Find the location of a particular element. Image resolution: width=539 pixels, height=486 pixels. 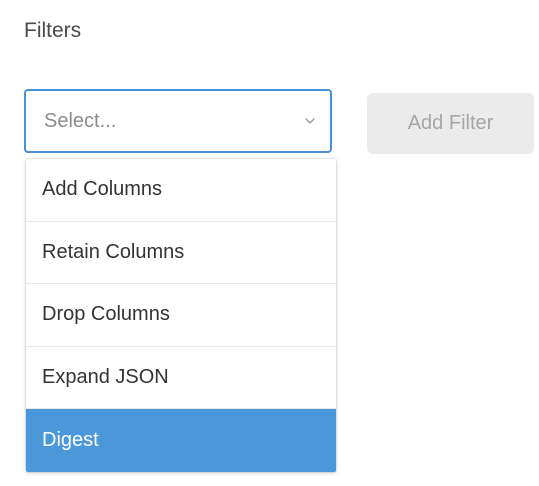

chevron-down-icon is located at coordinates (310, 121).